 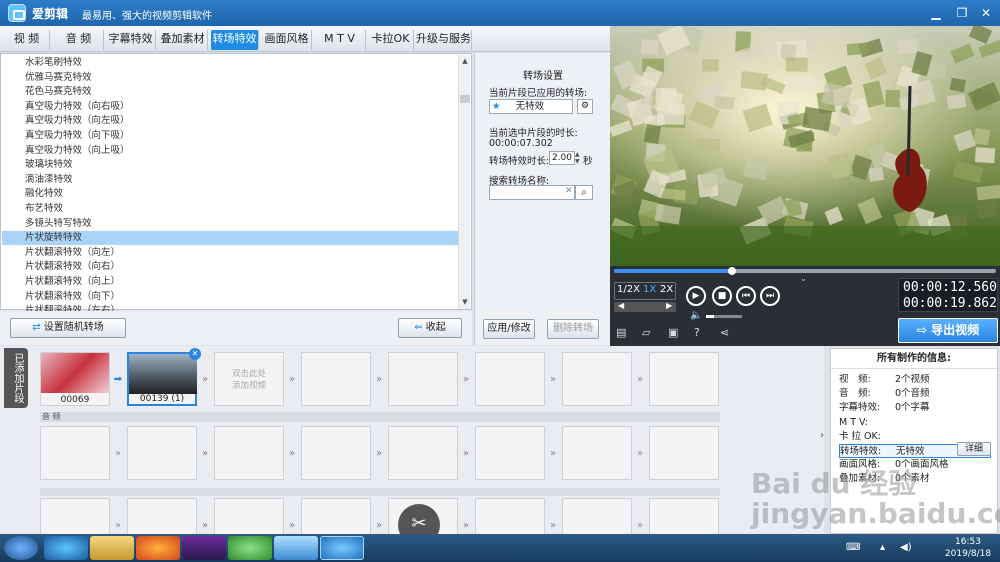 I want to click on scrollbar-thumb, so click(x=465, y=99).